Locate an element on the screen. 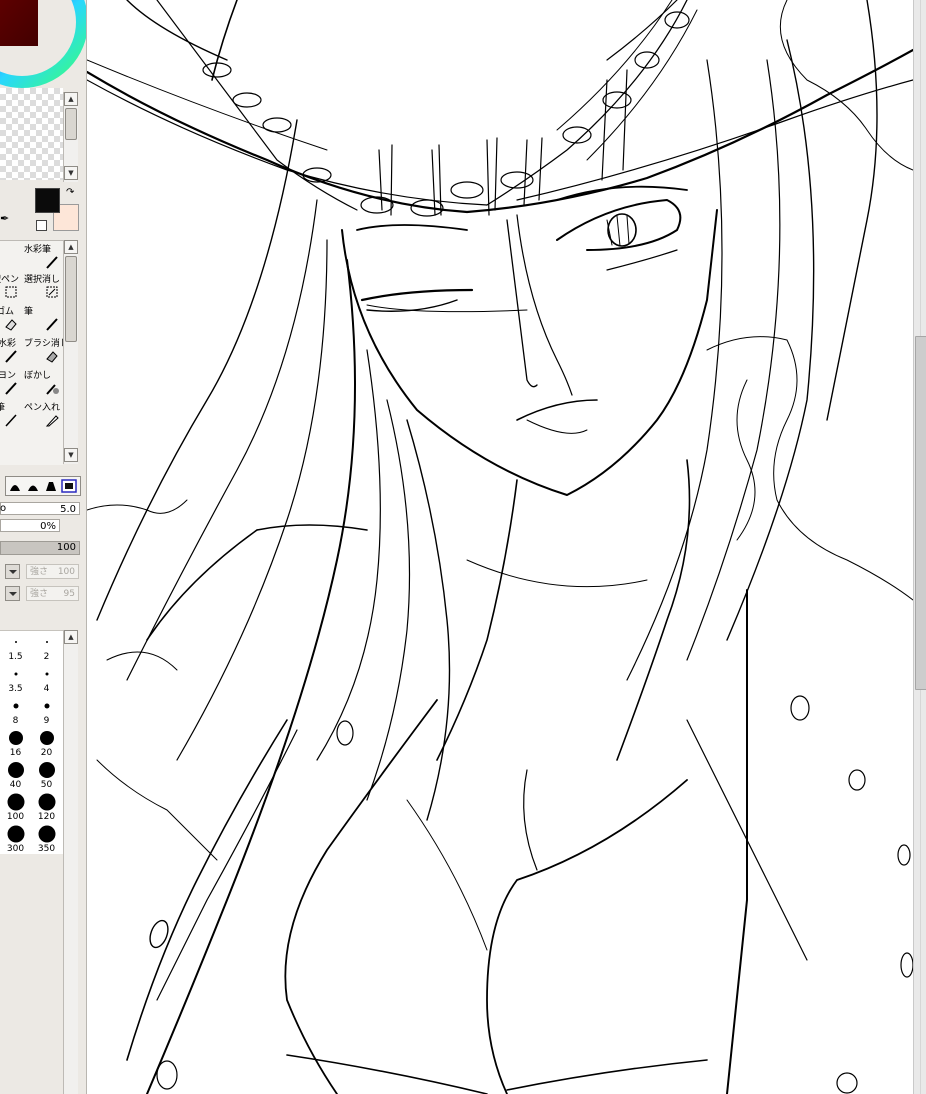 The image size is (926, 1094). texture-value: 95 is located at coordinates (69, 594).